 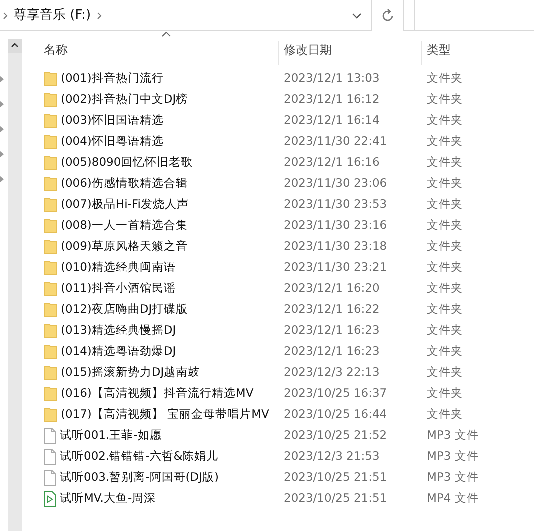 What do you see at coordinates (332, 78) in the screenshot?
I see `modified-date: 2023/12/1 13:03` at bounding box center [332, 78].